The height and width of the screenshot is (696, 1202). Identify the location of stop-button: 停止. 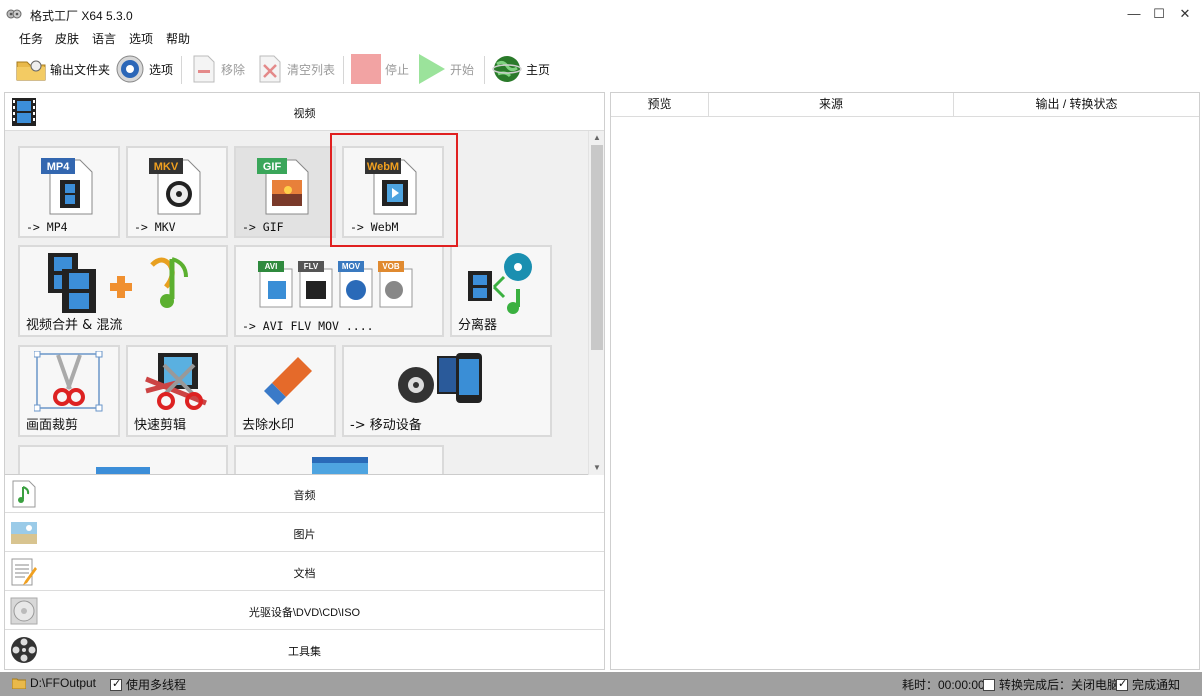
(380, 69).